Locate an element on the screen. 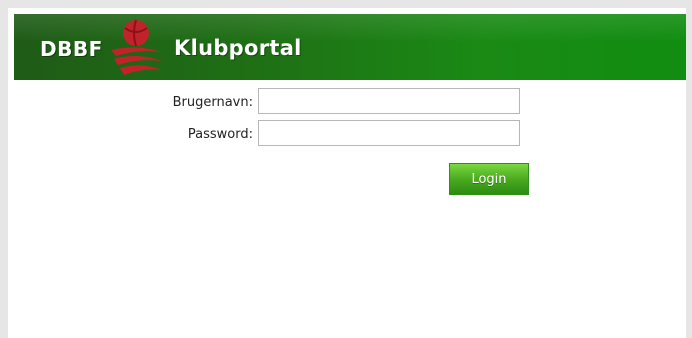  username-label: Brugernavn: is located at coordinates (212, 102).